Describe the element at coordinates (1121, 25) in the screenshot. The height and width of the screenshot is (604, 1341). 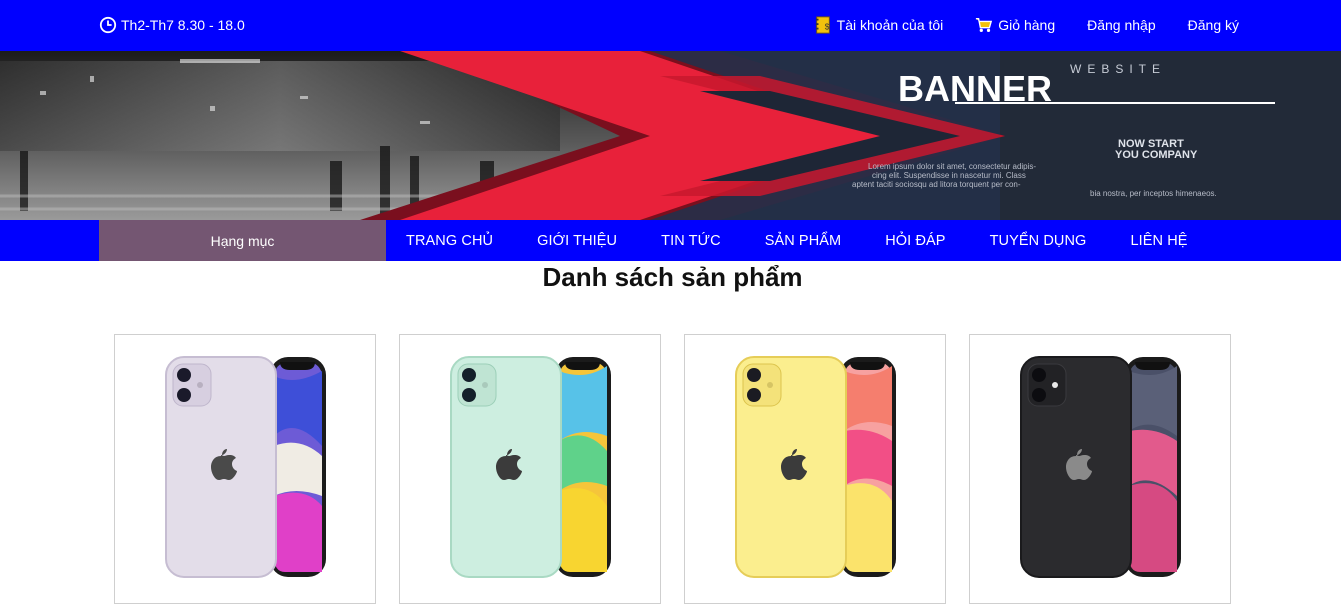
I see `login-link: Đăng nhập` at that location.